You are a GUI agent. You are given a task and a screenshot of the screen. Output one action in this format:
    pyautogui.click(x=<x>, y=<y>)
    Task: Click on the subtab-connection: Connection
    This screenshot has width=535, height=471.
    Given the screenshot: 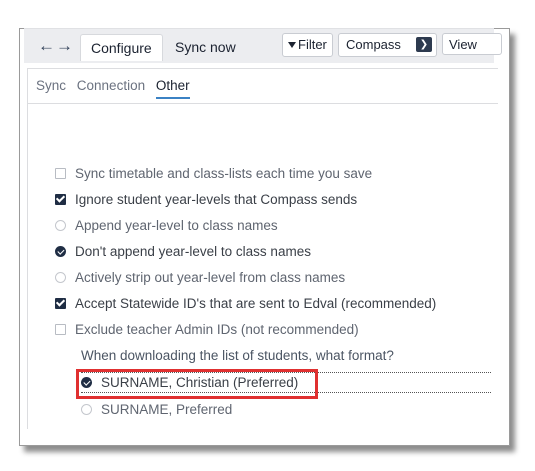 What is the action you would take?
    pyautogui.click(x=111, y=87)
    